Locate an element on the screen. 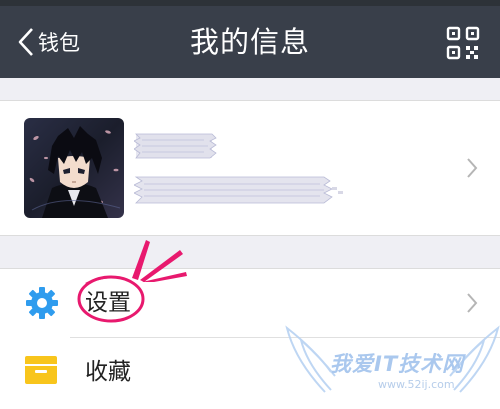 The width and height of the screenshot is (500, 409). qr-code-icon is located at coordinates (463, 43).